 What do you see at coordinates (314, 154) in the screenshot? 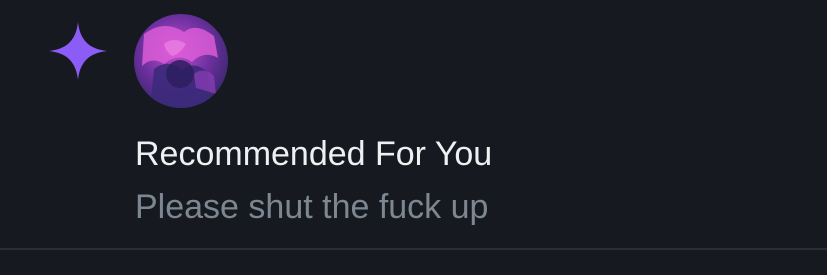
I see `notification-title: Recommended For You` at bounding box center [314, 154].